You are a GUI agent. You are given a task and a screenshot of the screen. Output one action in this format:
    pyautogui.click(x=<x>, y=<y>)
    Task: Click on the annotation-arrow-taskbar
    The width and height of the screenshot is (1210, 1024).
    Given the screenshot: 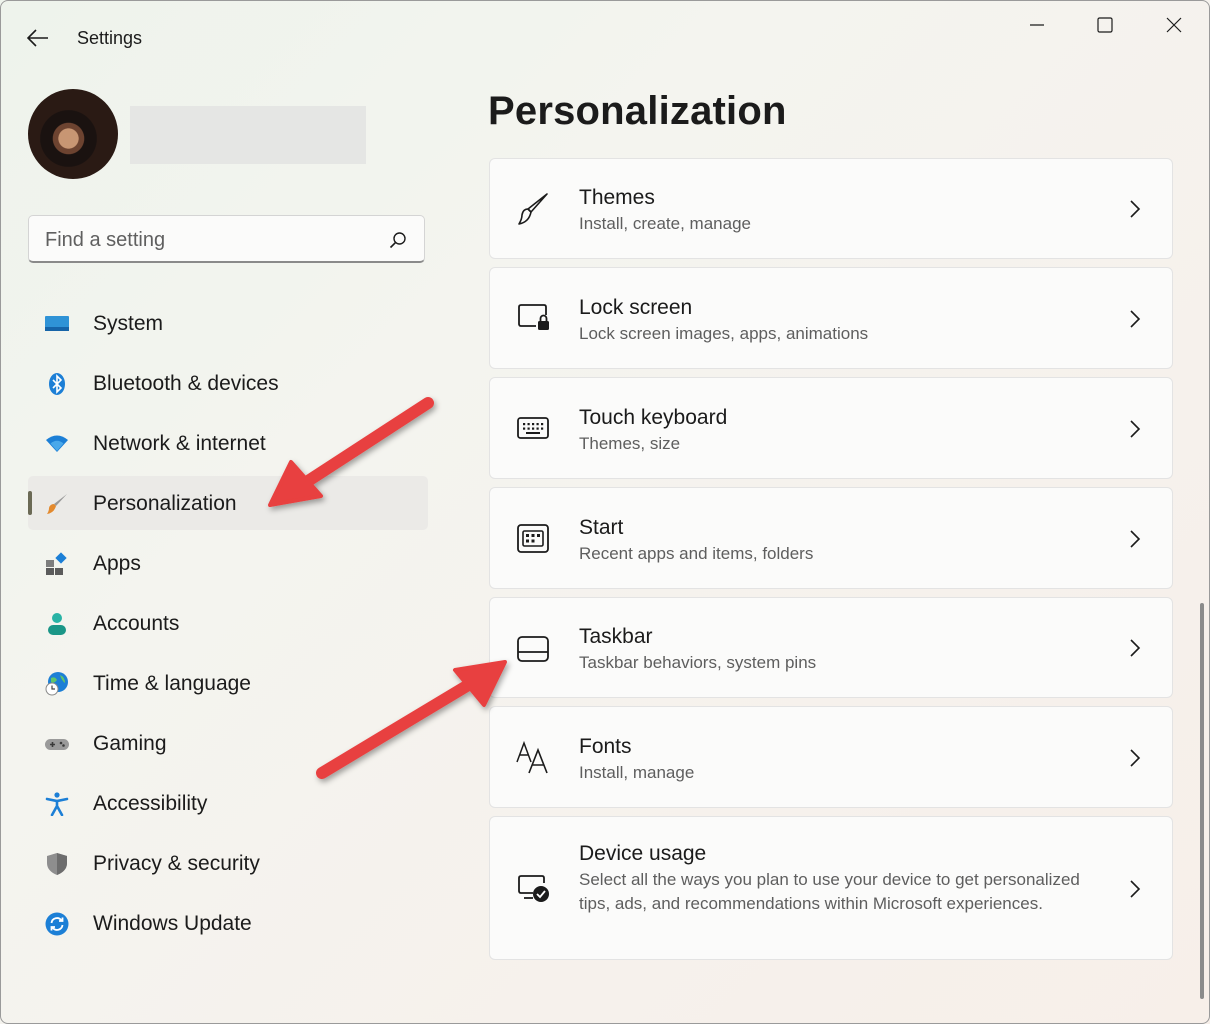 What is the action you would take?
    pyautogui.click(x=411, y=719)
    